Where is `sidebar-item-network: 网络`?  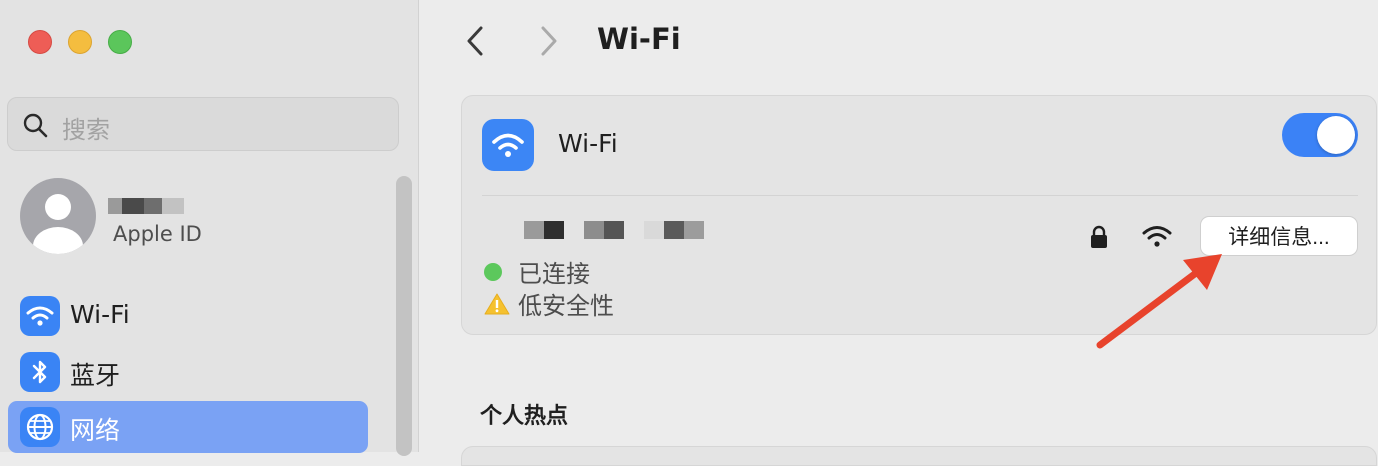
sidebar-item-network: 网络 is located at coordinates (188, 427).